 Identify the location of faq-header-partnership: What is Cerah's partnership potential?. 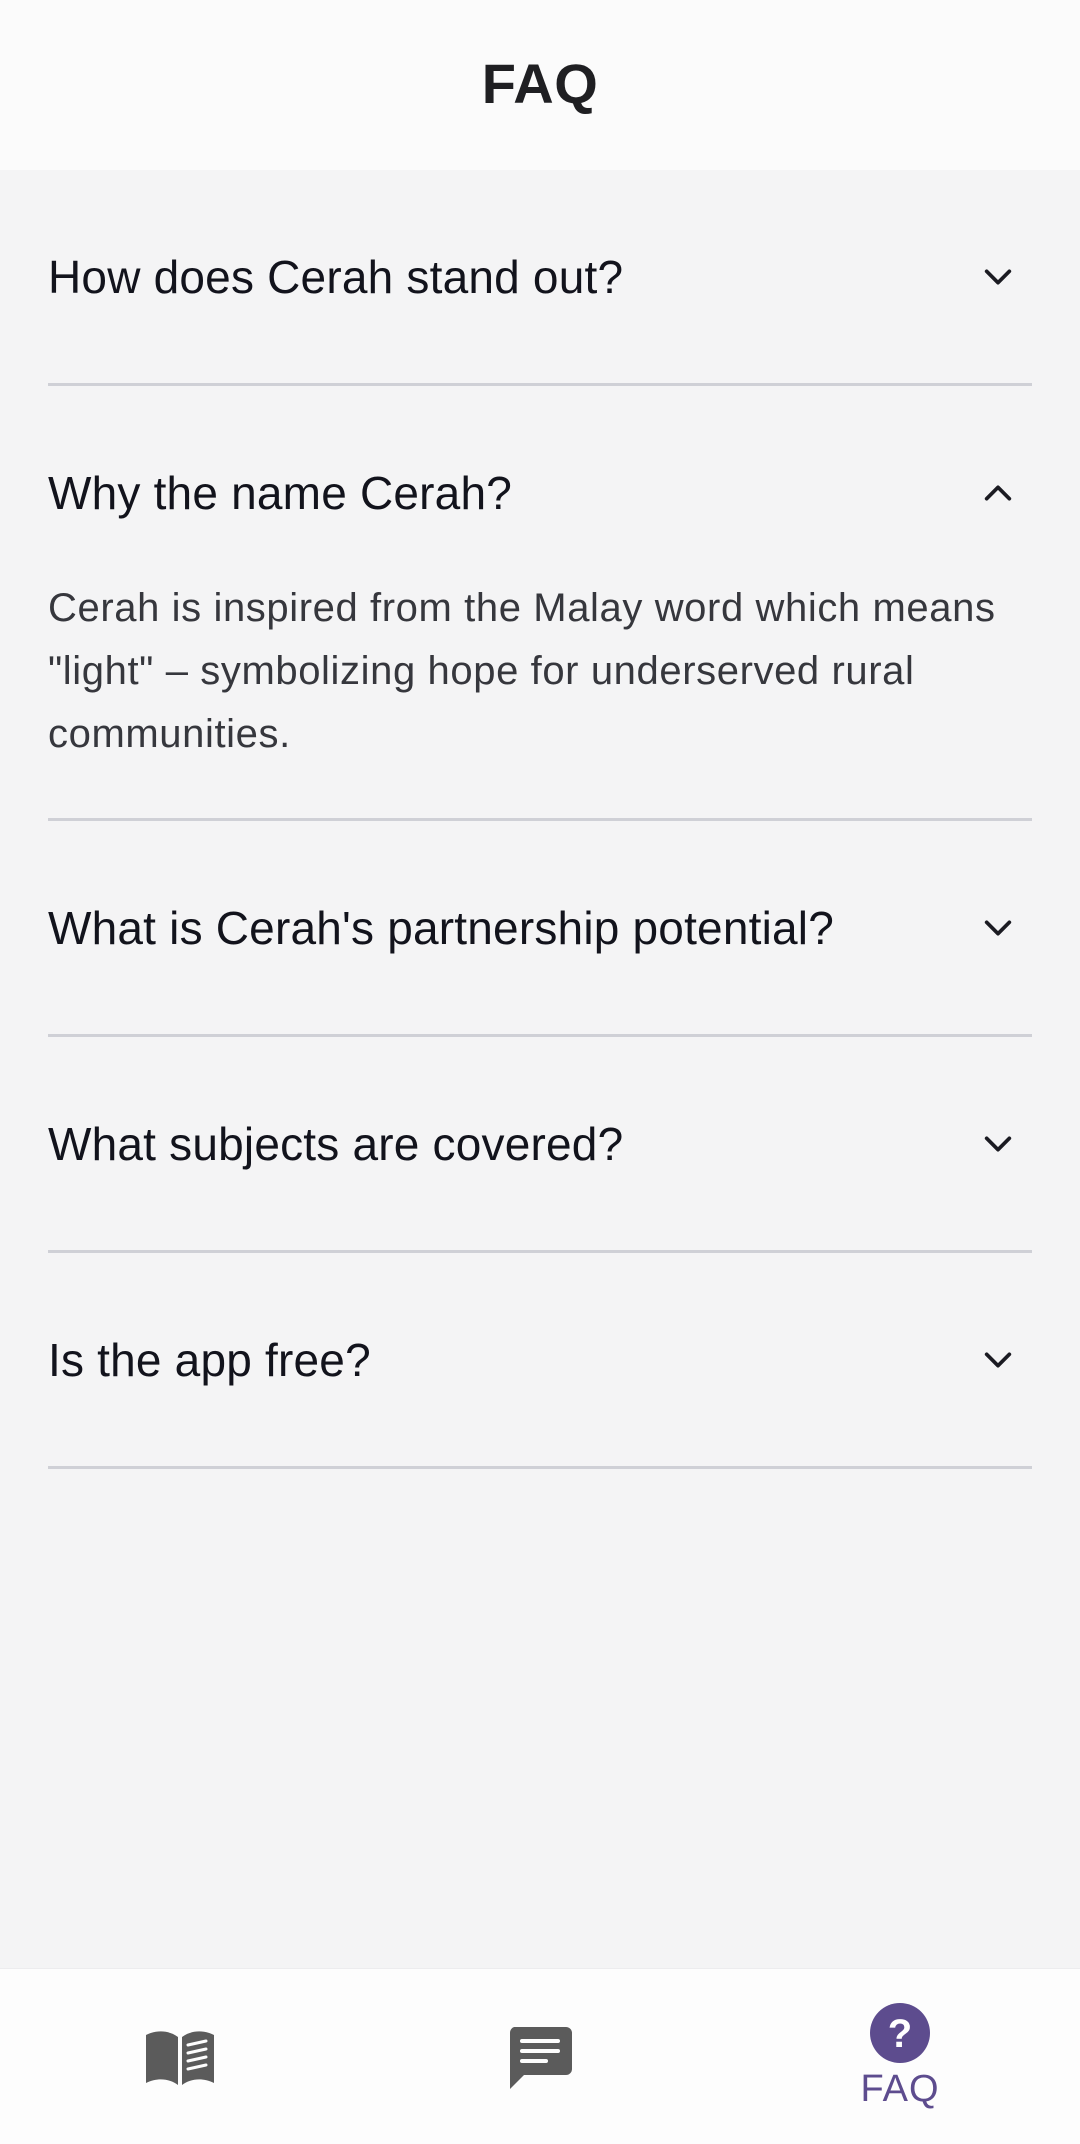
(540, 927).